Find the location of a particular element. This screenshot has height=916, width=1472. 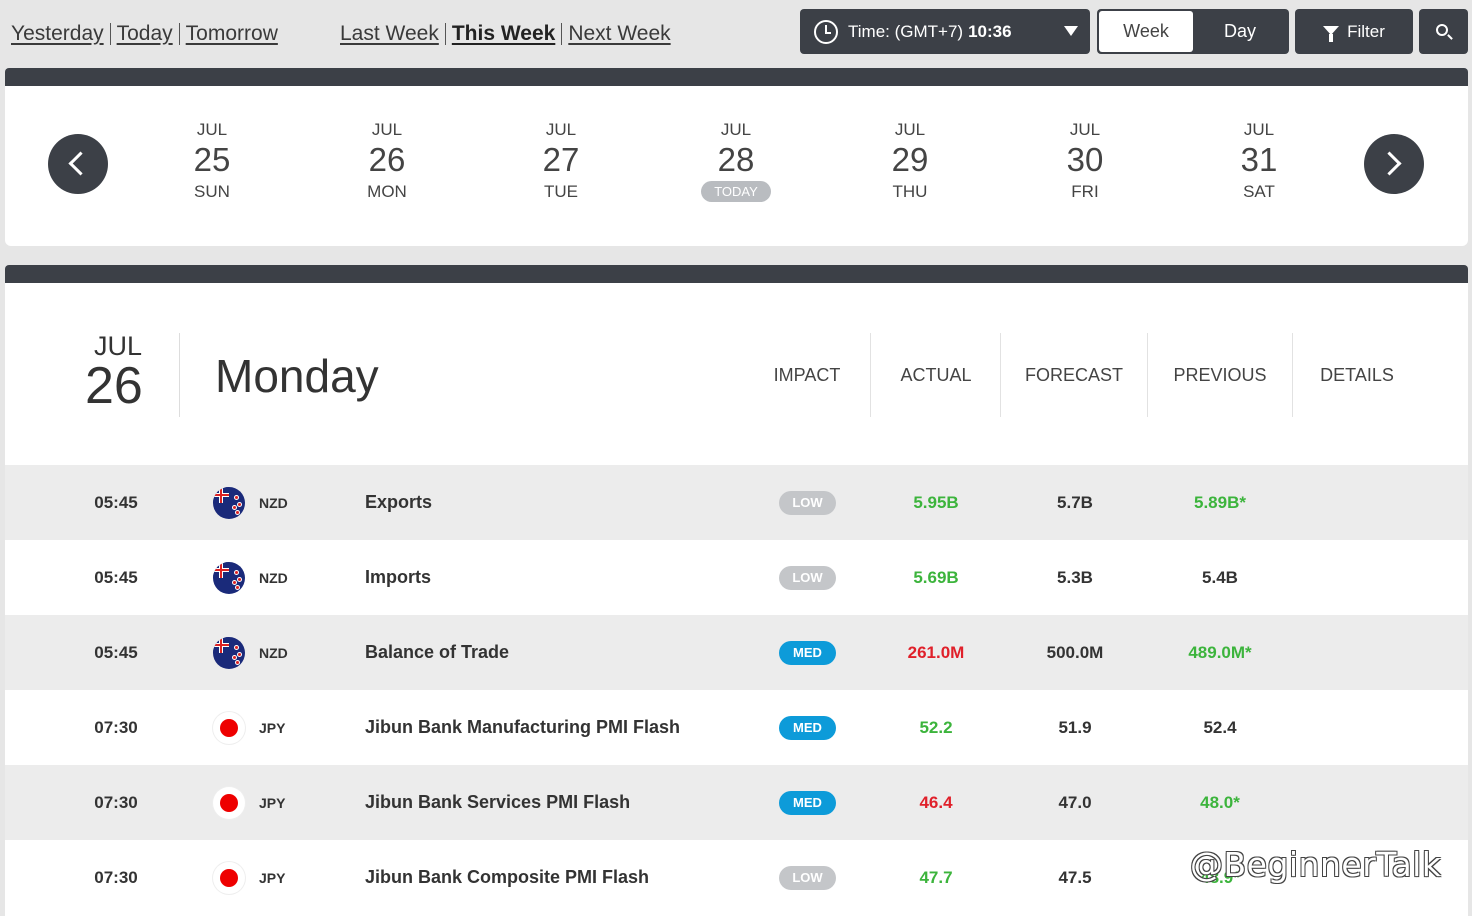

day-weekday: TUE is located at coordinates (561, 191).